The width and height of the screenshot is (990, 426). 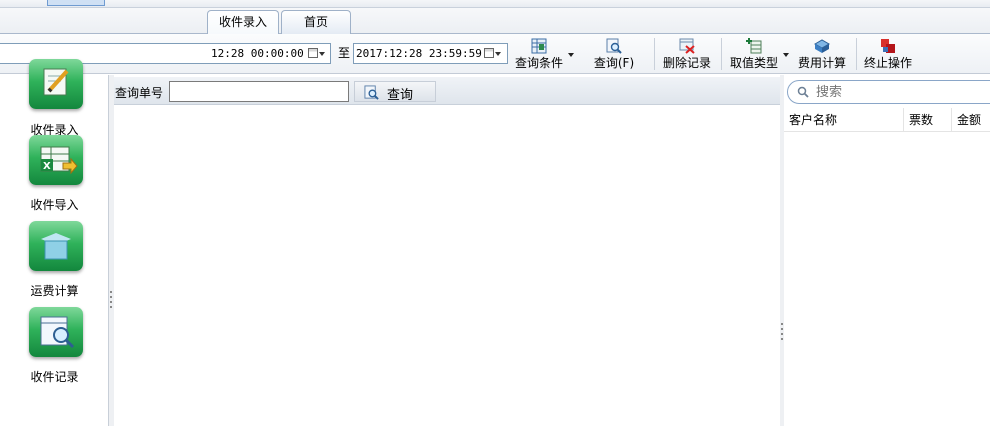 What do you see at coordinates (47, 166) in the screenshot?
I see `svg-text: X` at bounding box center [47, 166].